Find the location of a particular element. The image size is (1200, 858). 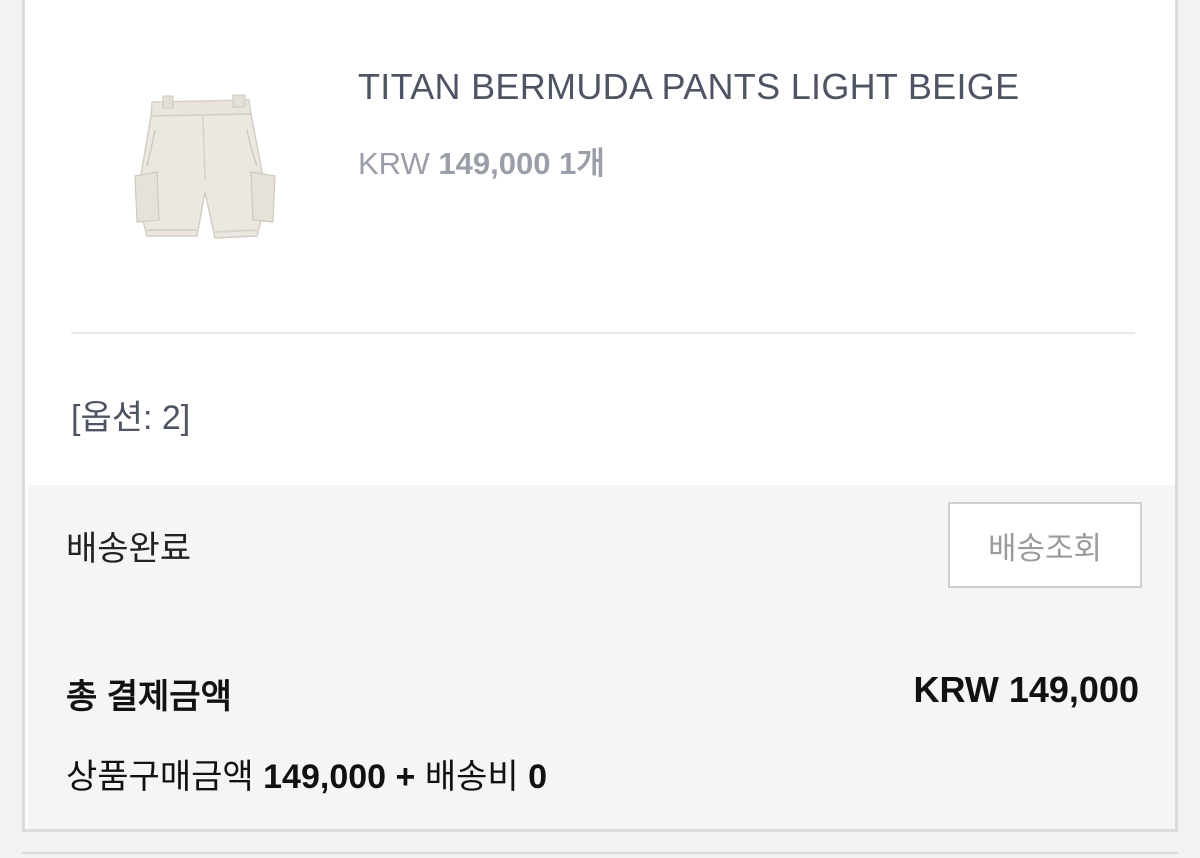

product-image is located at coordinates (205, 170).